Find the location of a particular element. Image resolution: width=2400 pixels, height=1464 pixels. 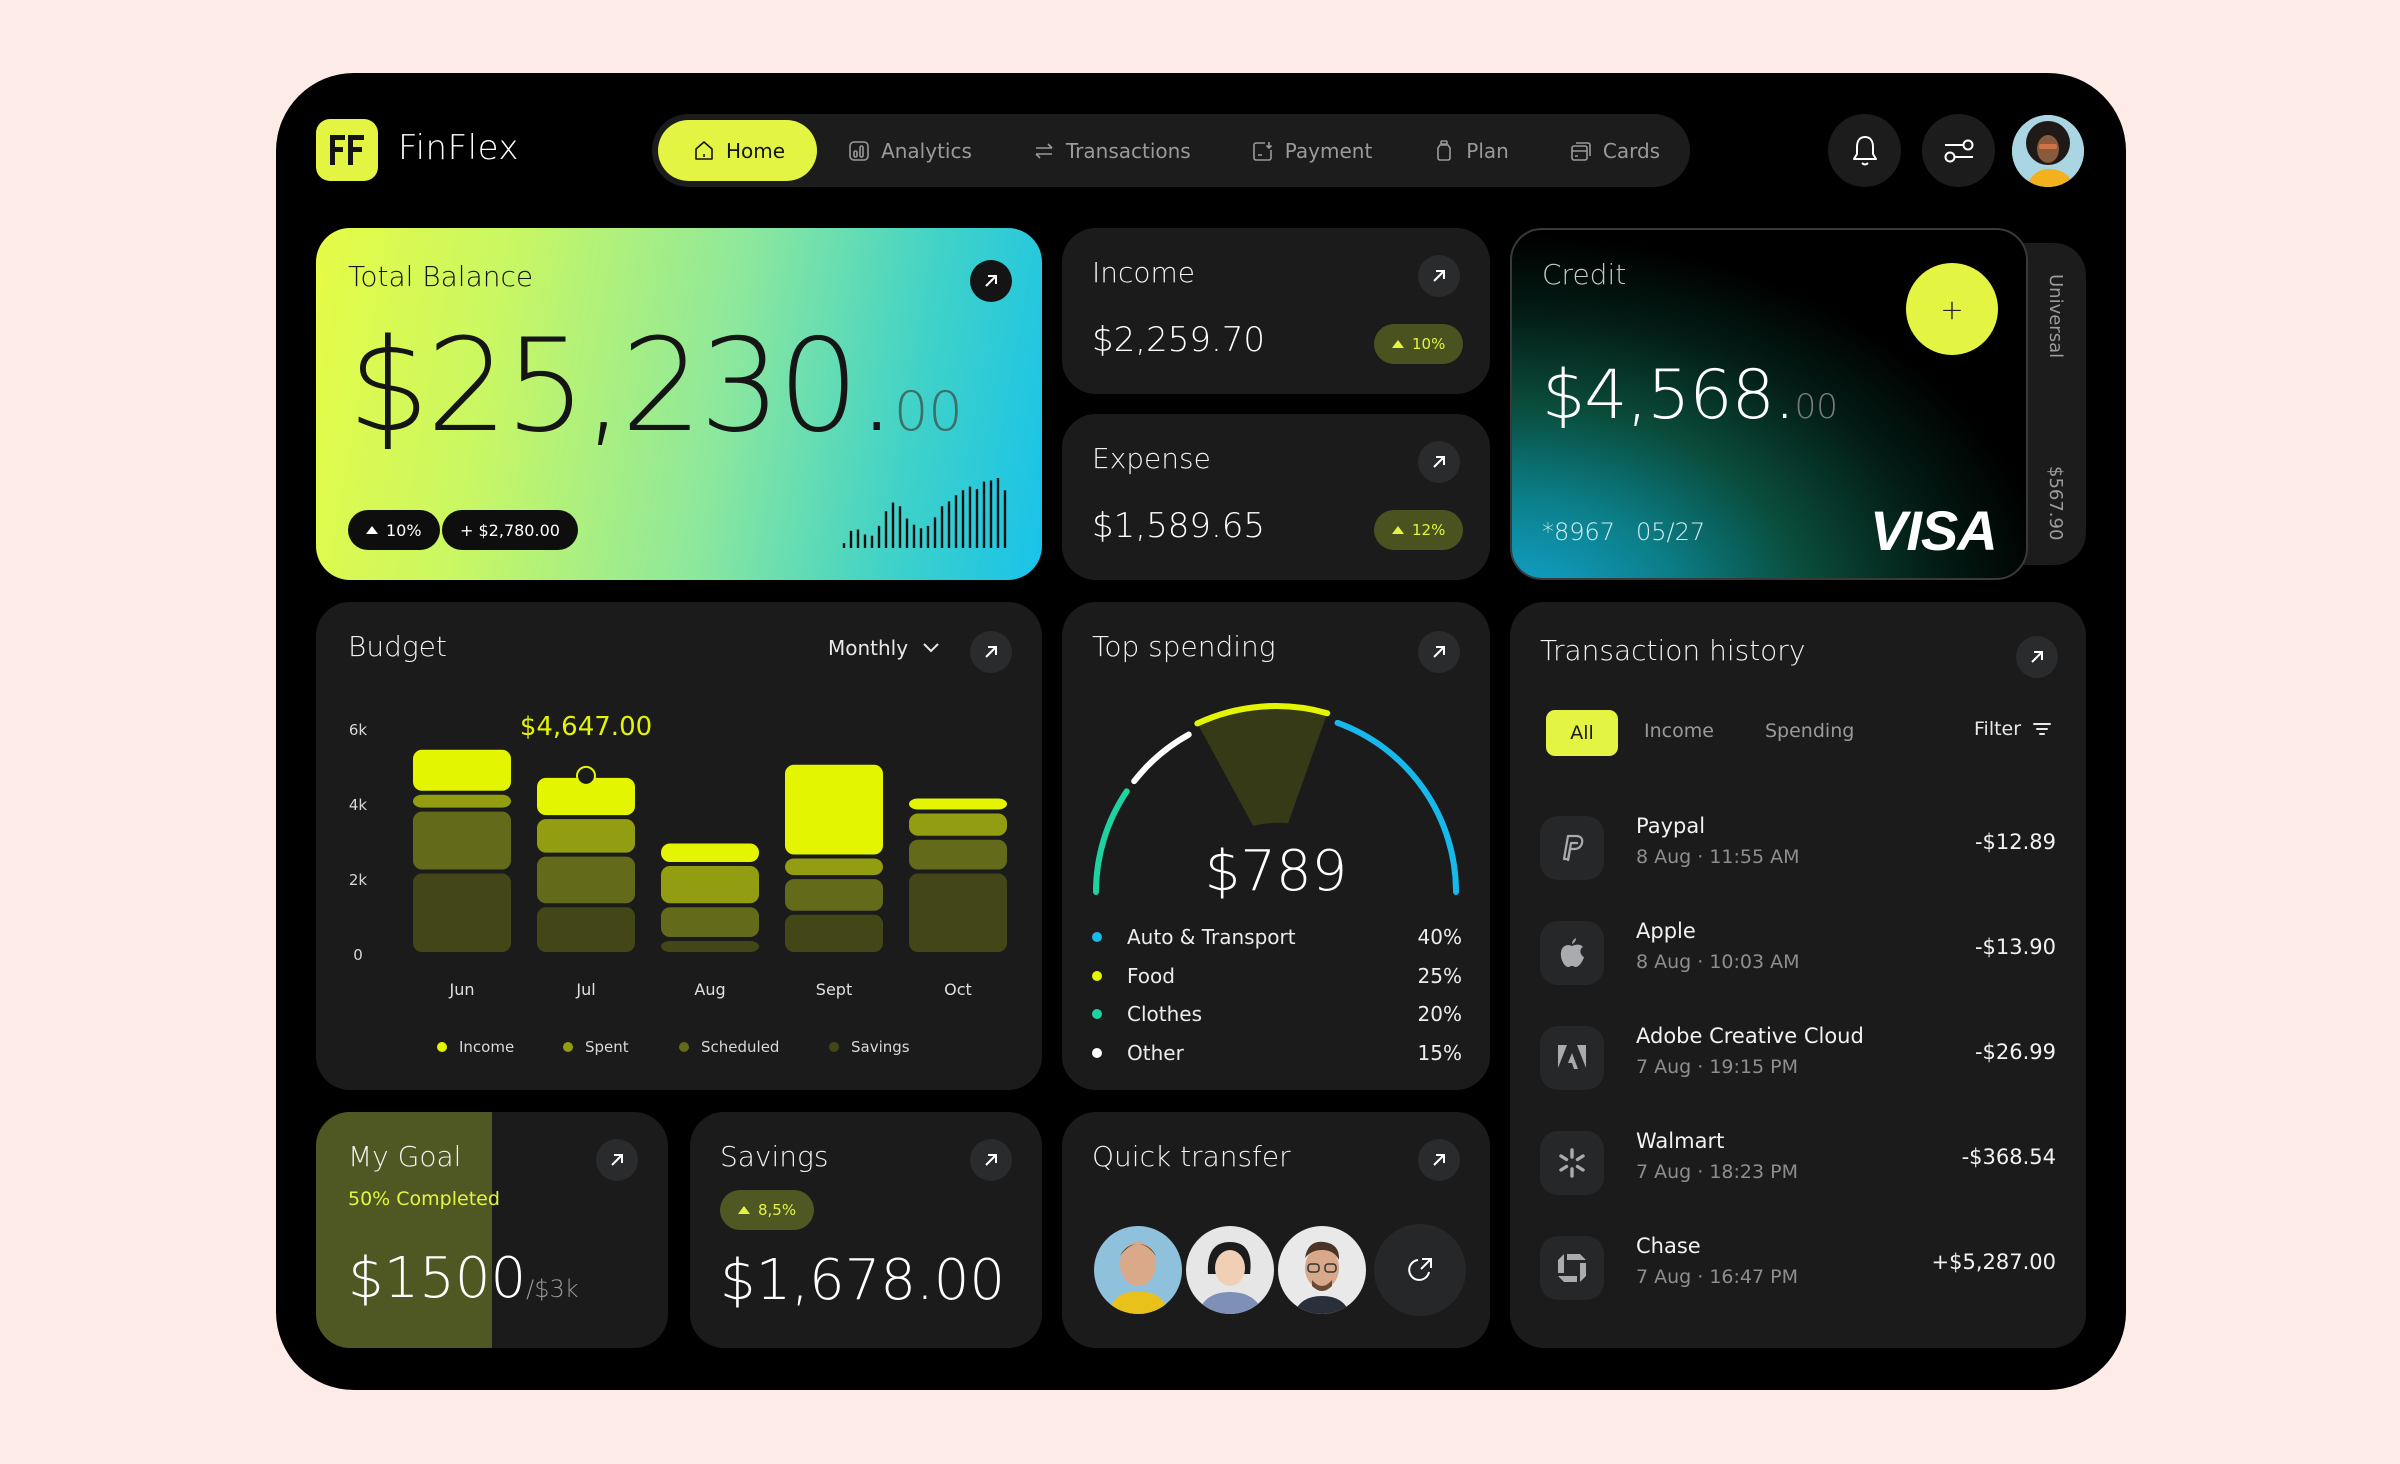

app-logo is located at coordinates (347, 150).